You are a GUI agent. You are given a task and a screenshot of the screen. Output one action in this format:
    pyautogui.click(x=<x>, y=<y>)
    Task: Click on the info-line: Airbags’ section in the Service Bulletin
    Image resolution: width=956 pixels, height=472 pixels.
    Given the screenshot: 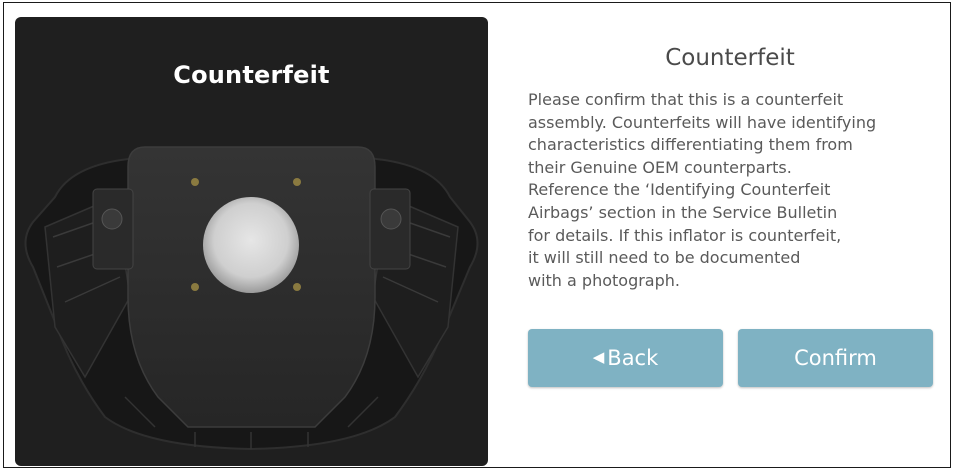 What is the action you would take?
    pyautogui.click(x=683, y=212)
    